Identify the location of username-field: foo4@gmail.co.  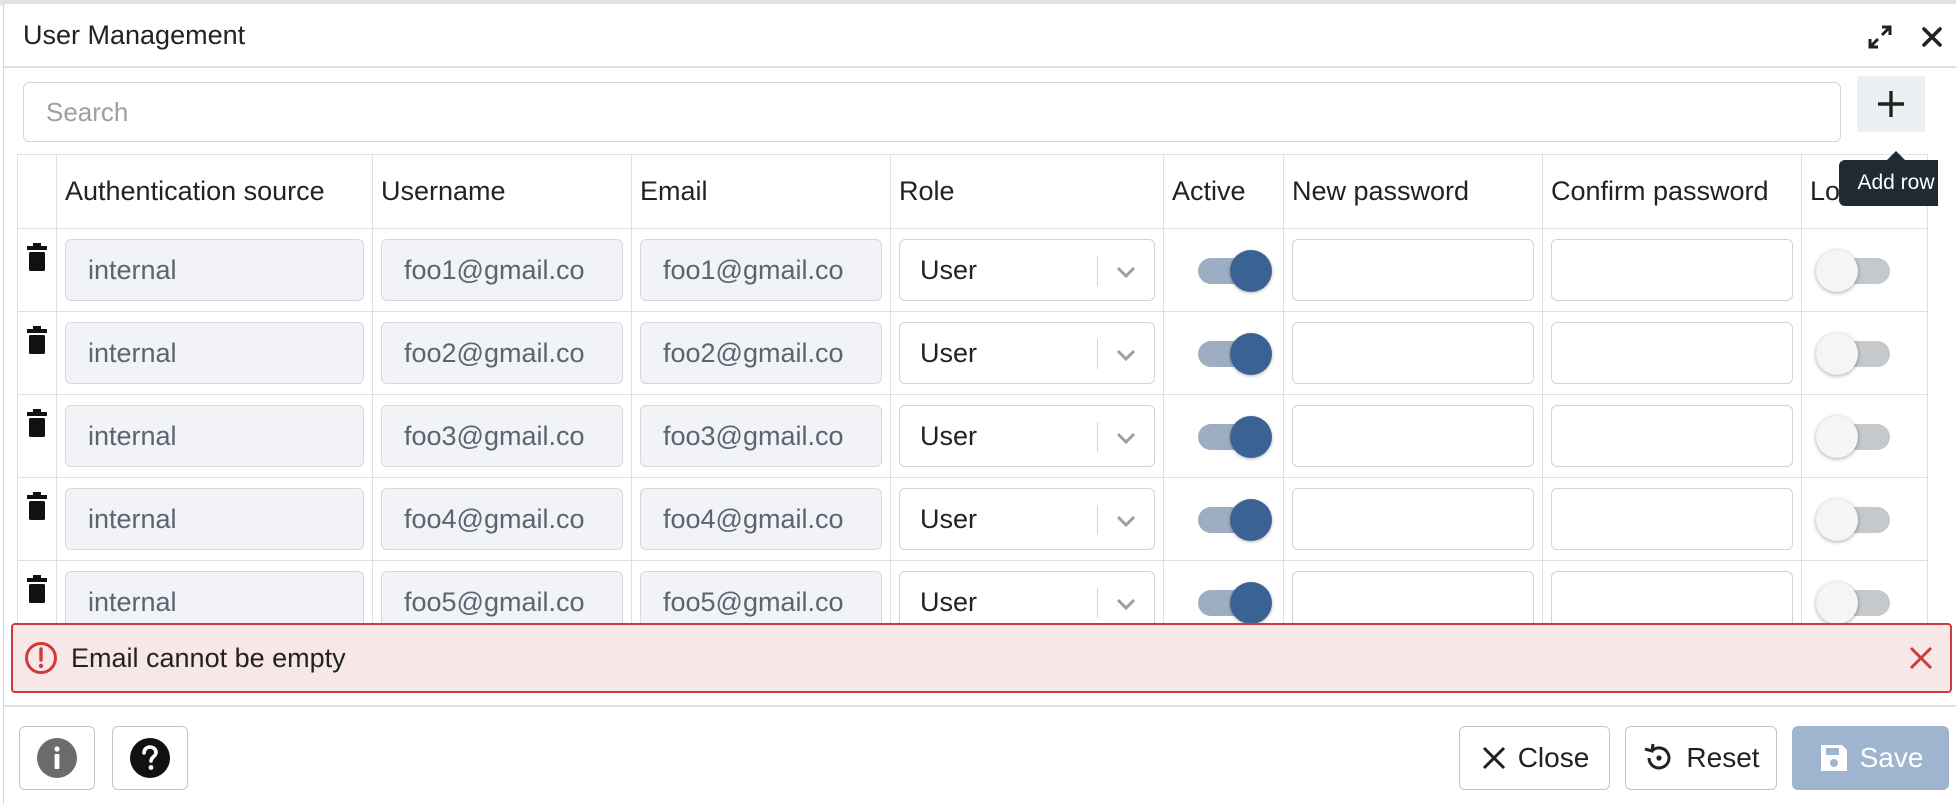
(502, 519).